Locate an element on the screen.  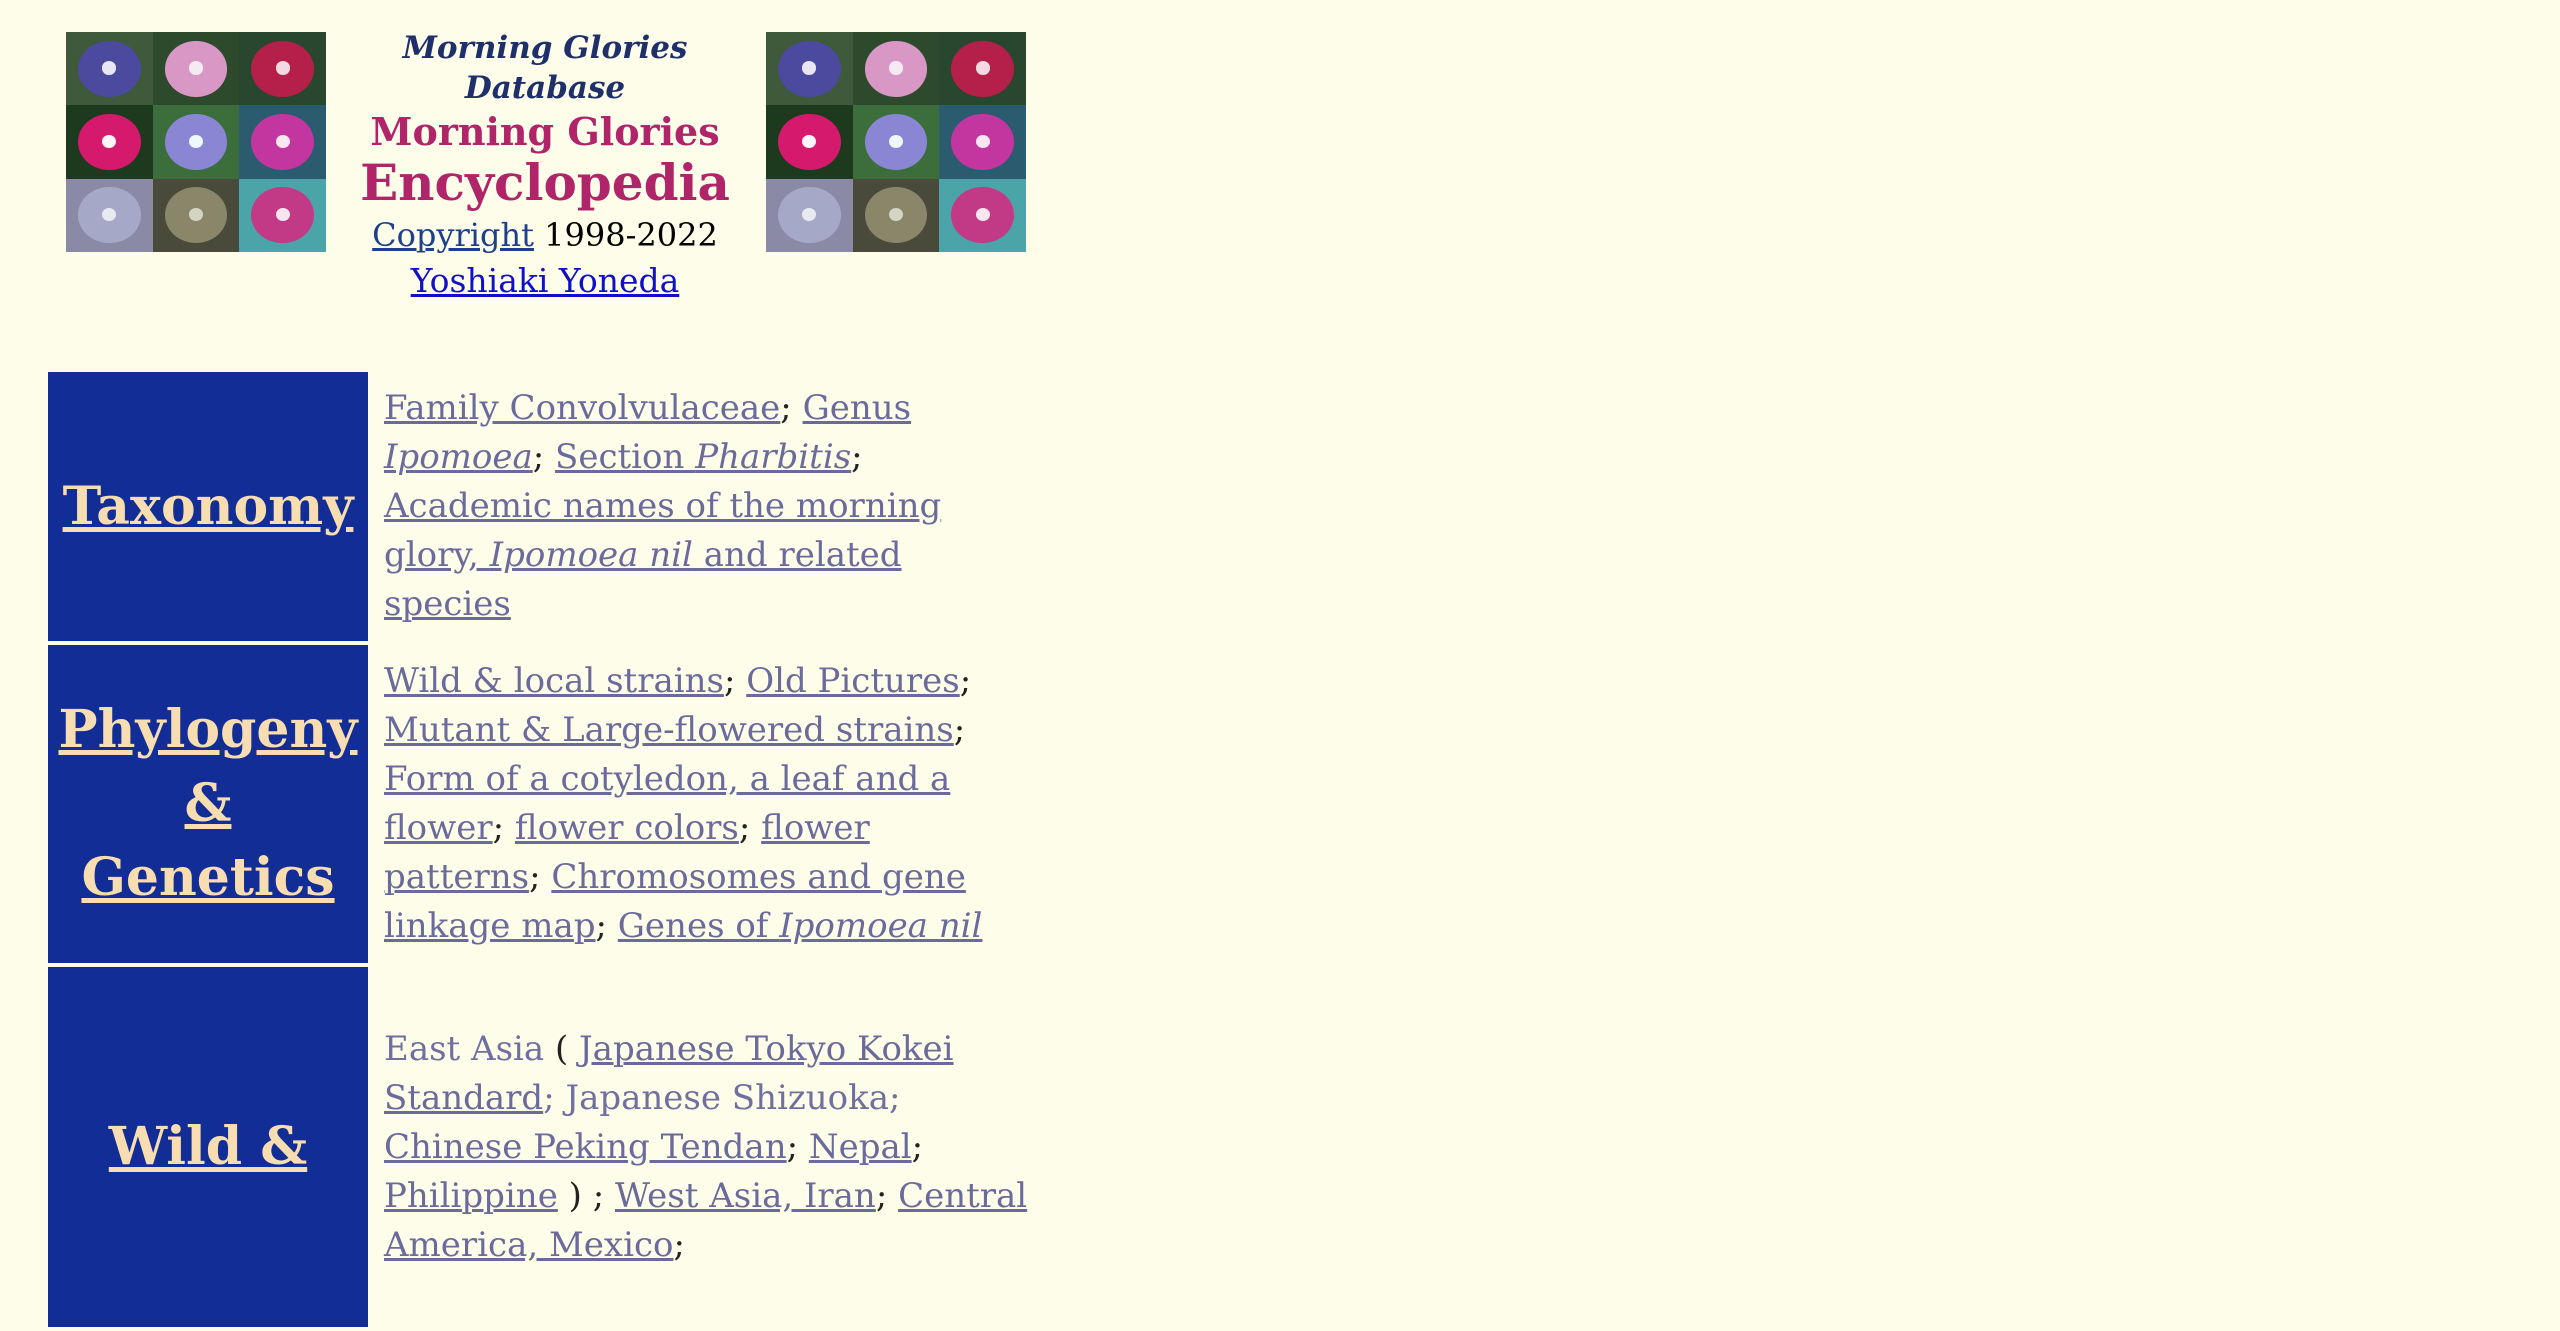
flower-mosaic-right is located at coordinates (896, 142).